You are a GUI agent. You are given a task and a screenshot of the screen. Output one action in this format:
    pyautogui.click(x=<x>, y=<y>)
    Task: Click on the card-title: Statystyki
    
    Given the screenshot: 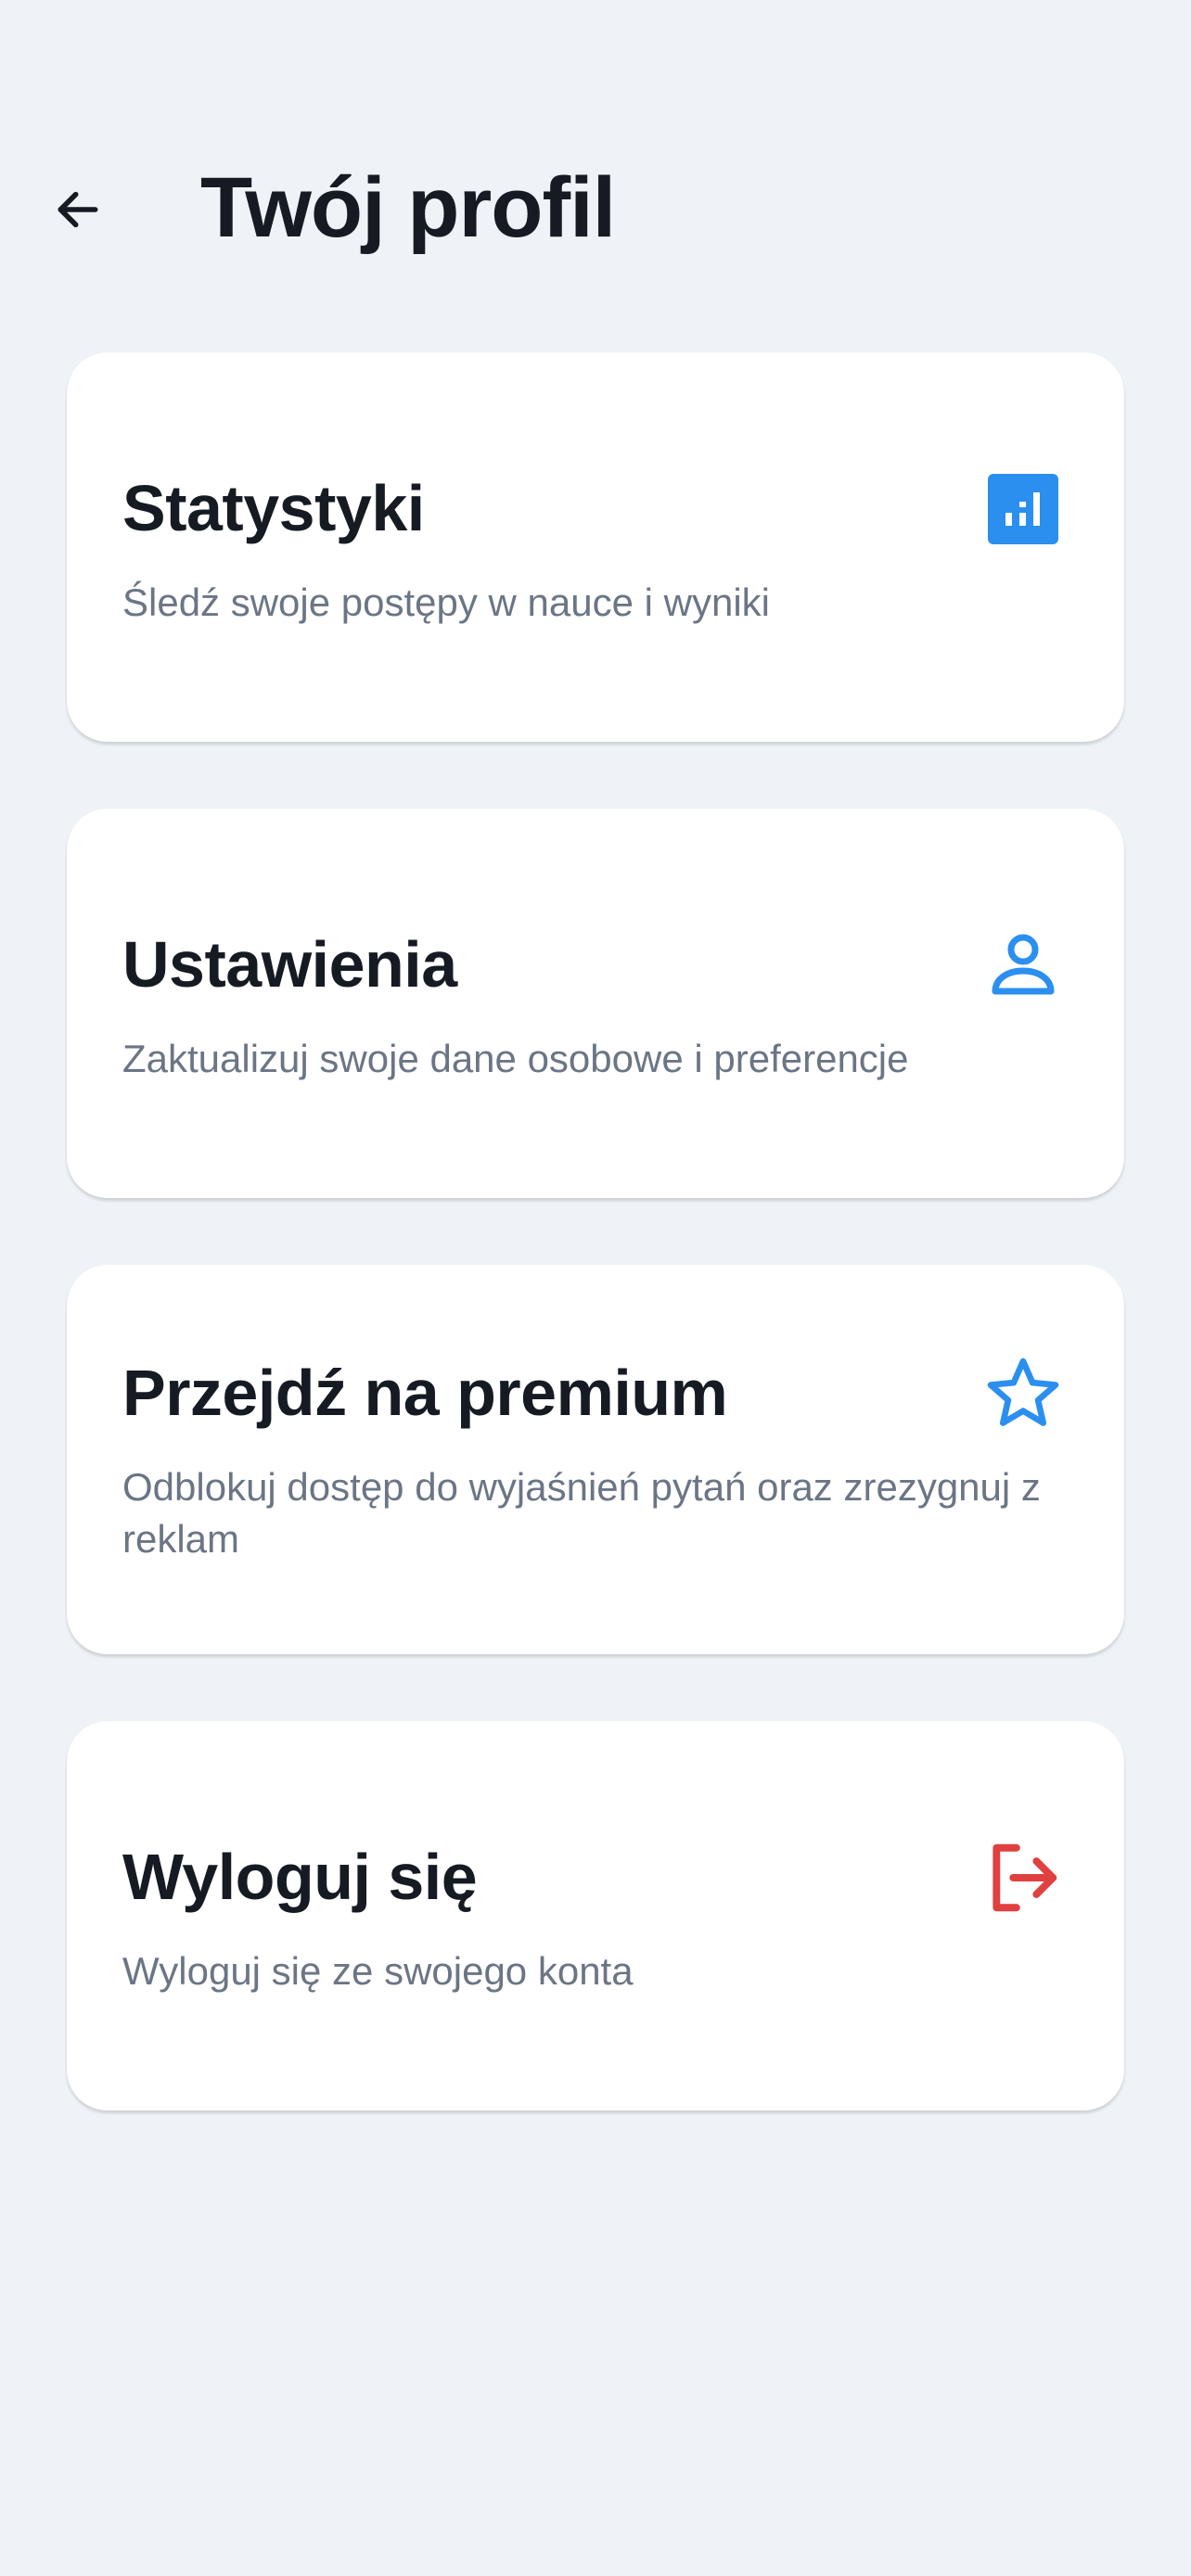 What is the action you would take?
    pyautogui.click(x=273, y=508)
    